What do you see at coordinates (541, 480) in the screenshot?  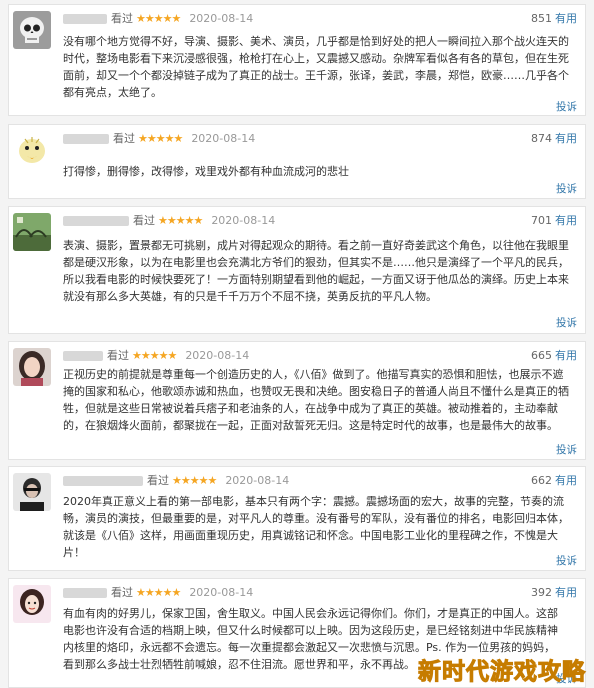 I see `vote-count: 662` at bounding box center [541, 480].